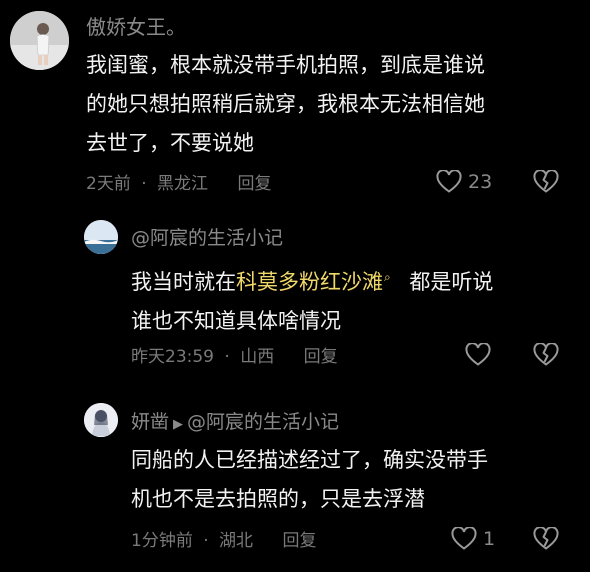  Describe the element at coordinates (464, 182) in the screenshot. I see `like-button: 23` at that location.